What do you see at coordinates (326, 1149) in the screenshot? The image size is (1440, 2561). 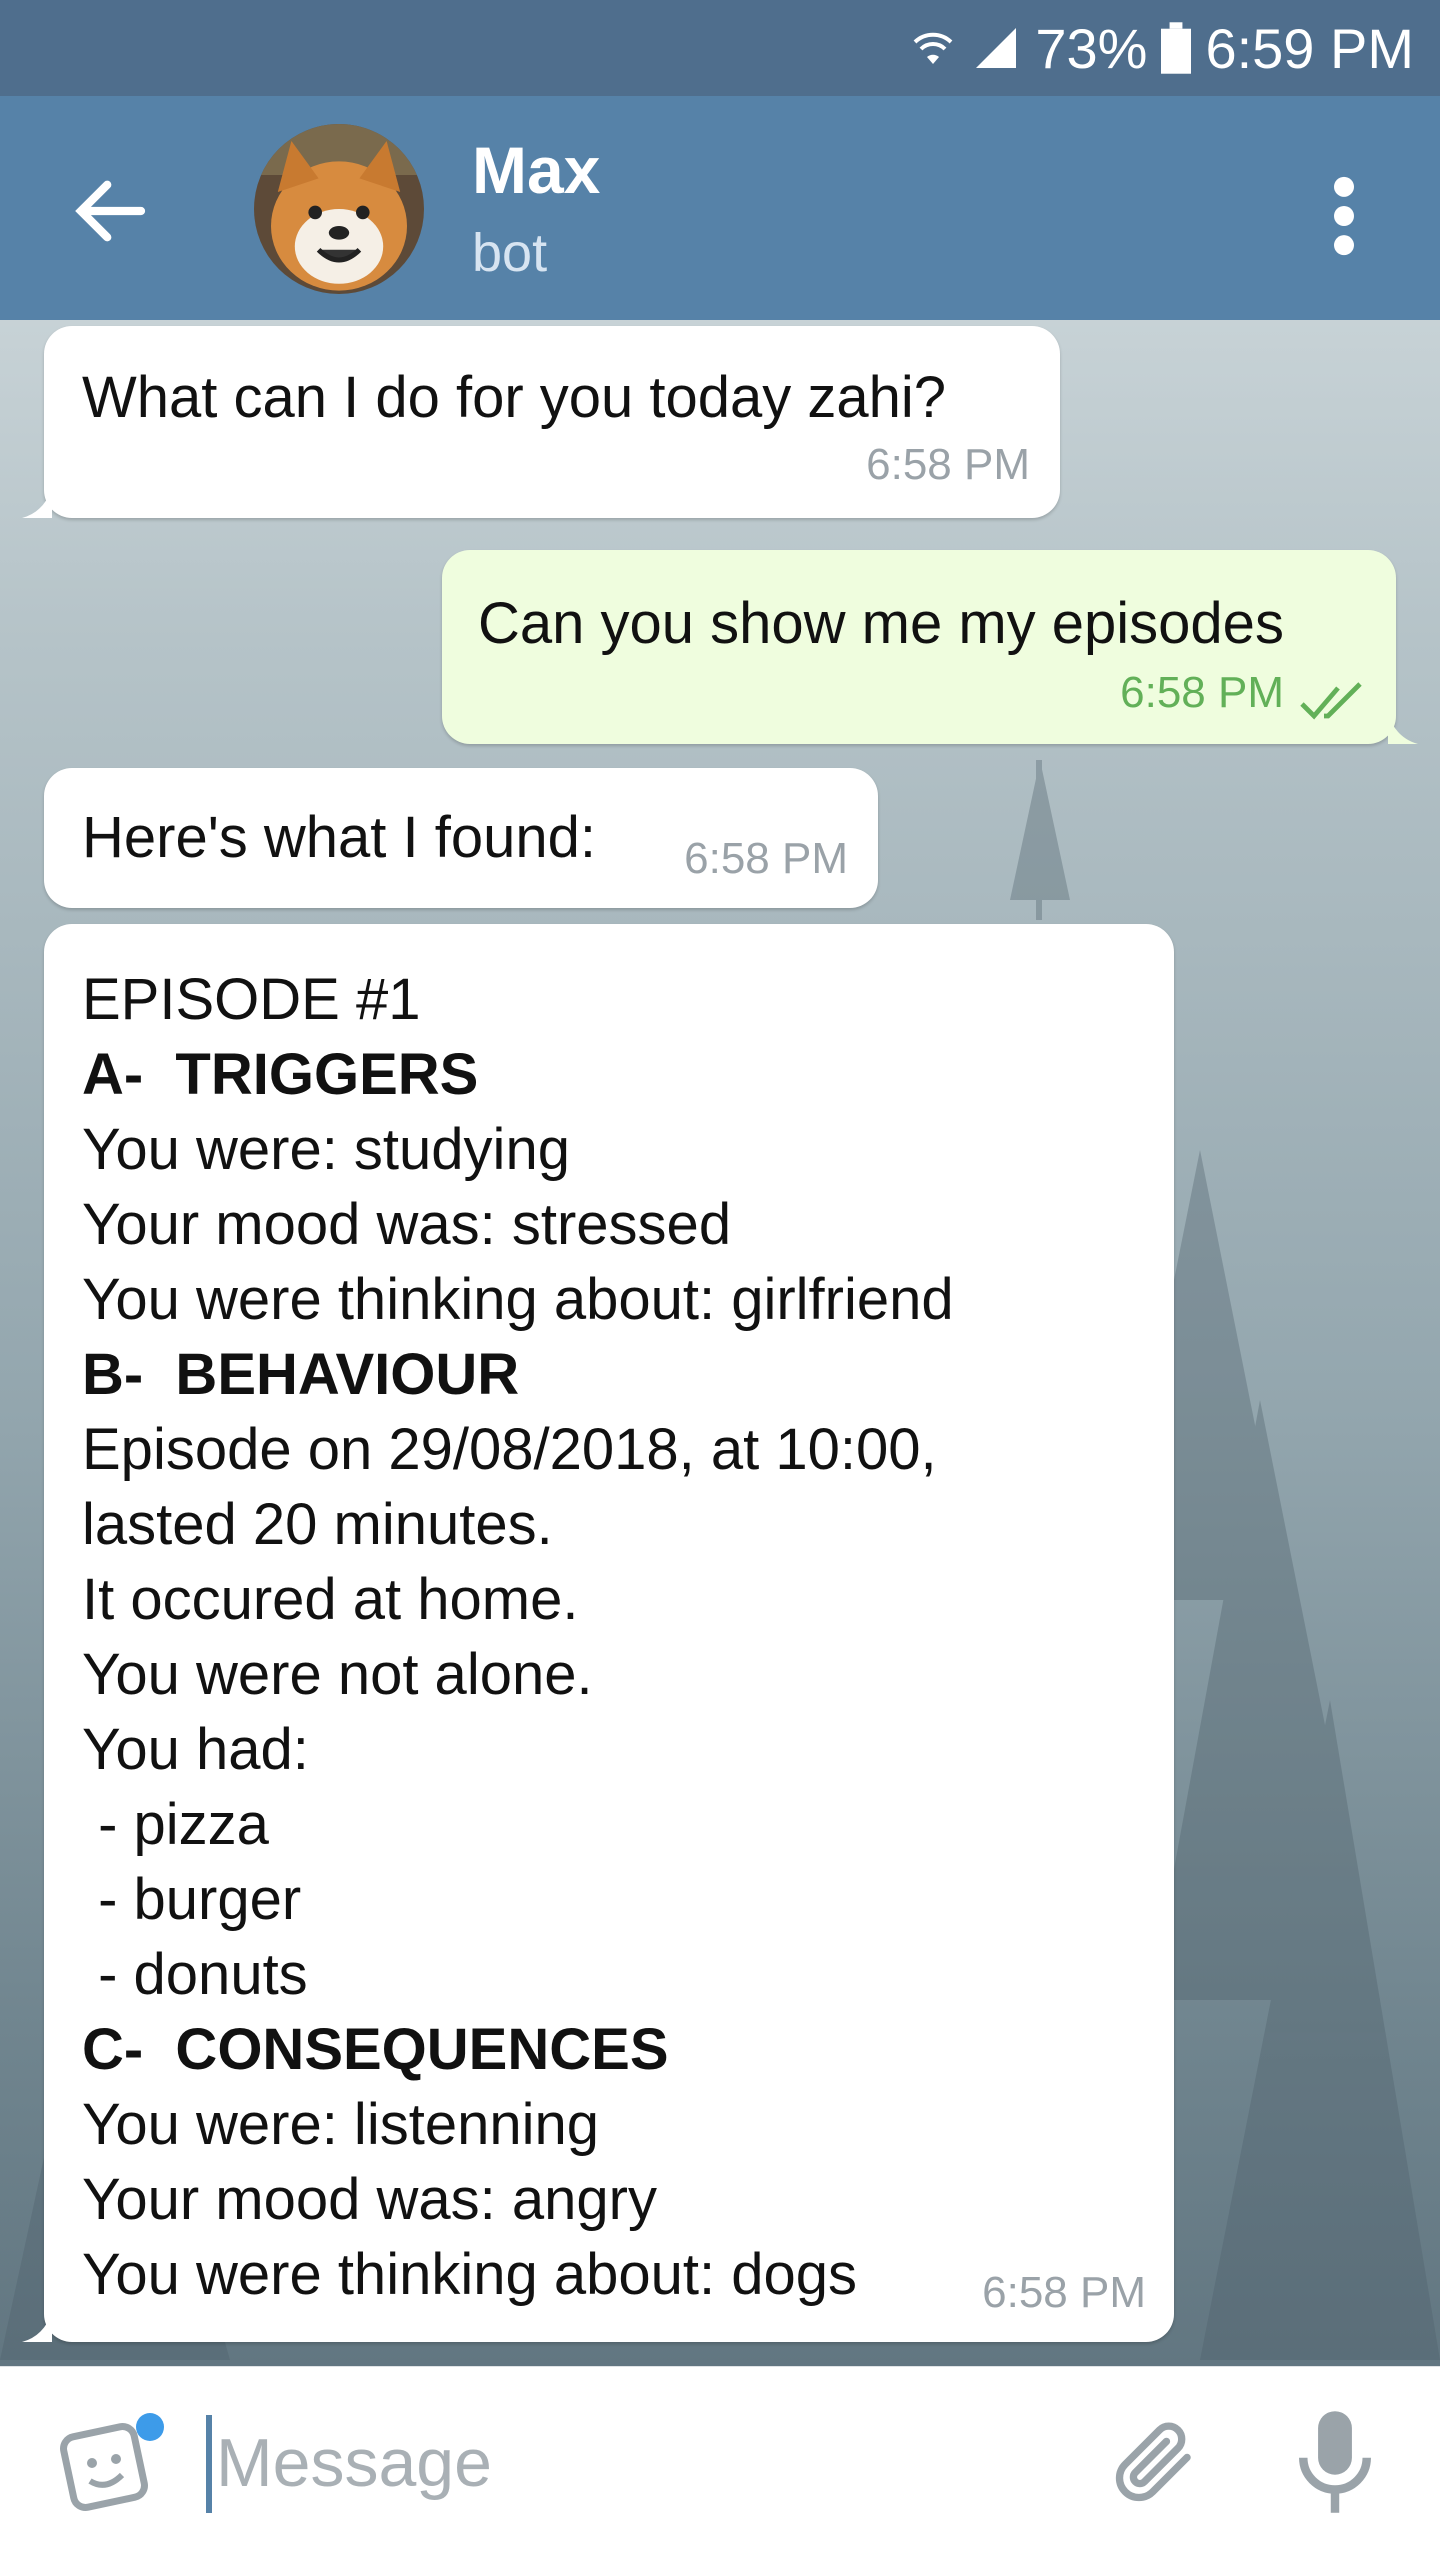 I see `episode-line: You were: studying` at bounding box center [326, 1149].